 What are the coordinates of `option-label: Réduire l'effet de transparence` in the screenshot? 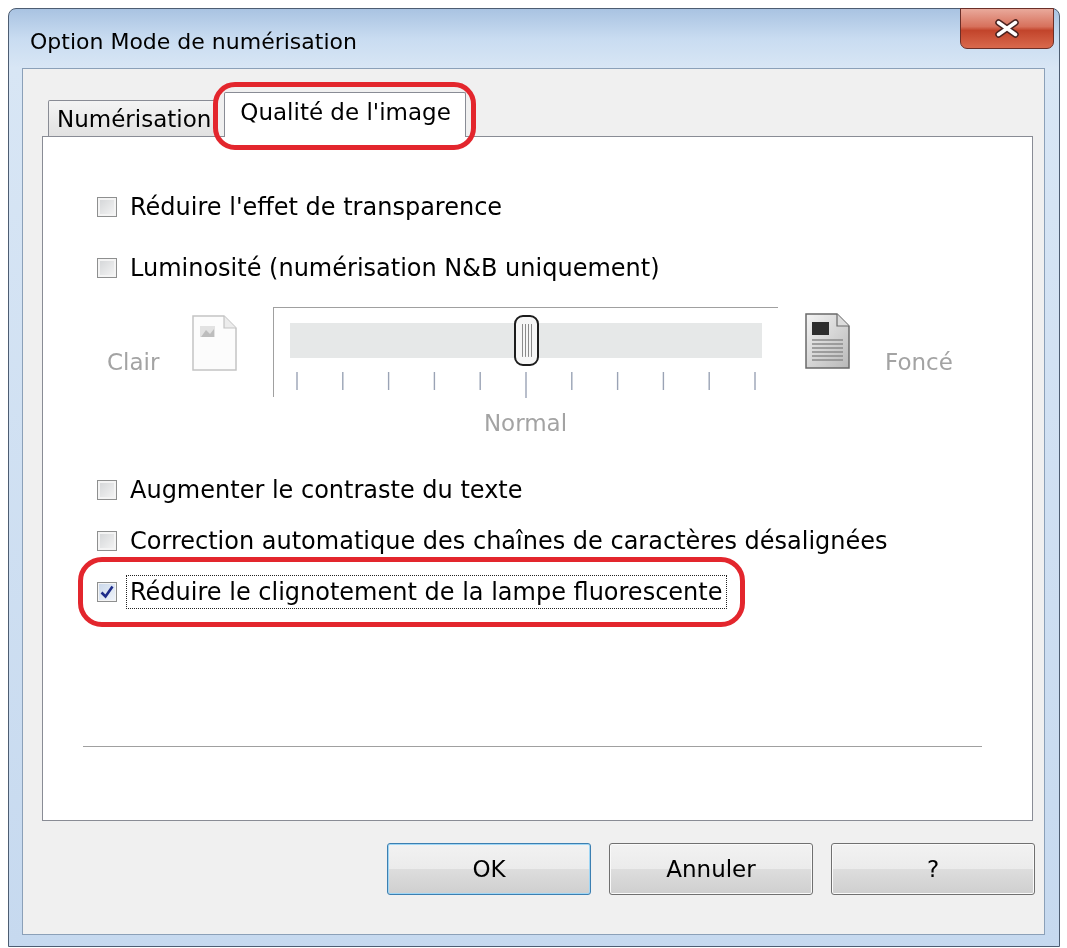 It's located at (316, 207).